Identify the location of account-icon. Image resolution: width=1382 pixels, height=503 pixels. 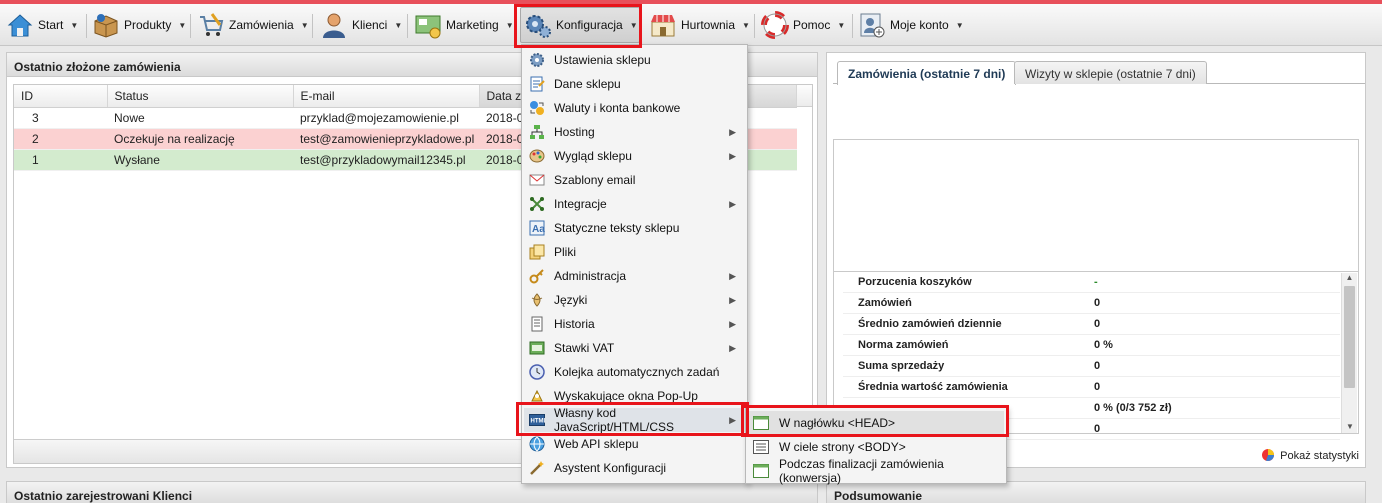
(872, 25).